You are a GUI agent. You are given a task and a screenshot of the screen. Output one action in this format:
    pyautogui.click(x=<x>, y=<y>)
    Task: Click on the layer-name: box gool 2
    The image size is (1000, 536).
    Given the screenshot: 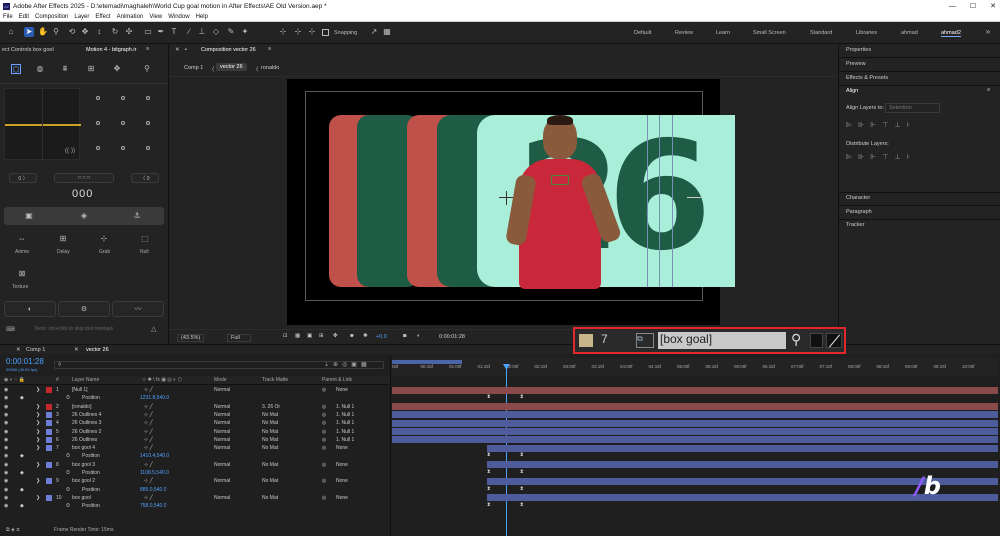 What is the action you would take?
    pyautogui.click(x=83, y=481)
    